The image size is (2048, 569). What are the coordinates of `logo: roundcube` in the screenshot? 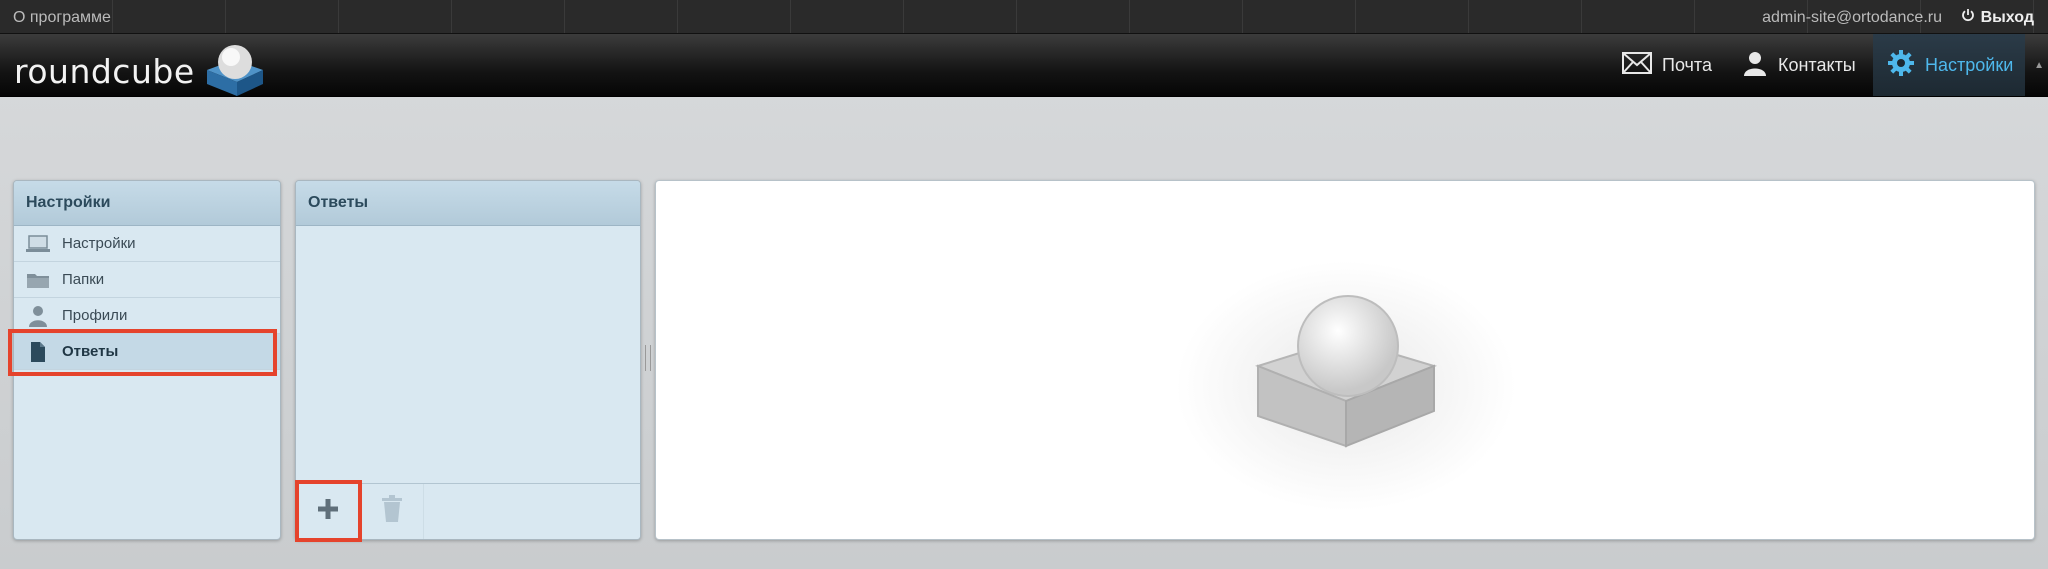 It's located at (140, 71).